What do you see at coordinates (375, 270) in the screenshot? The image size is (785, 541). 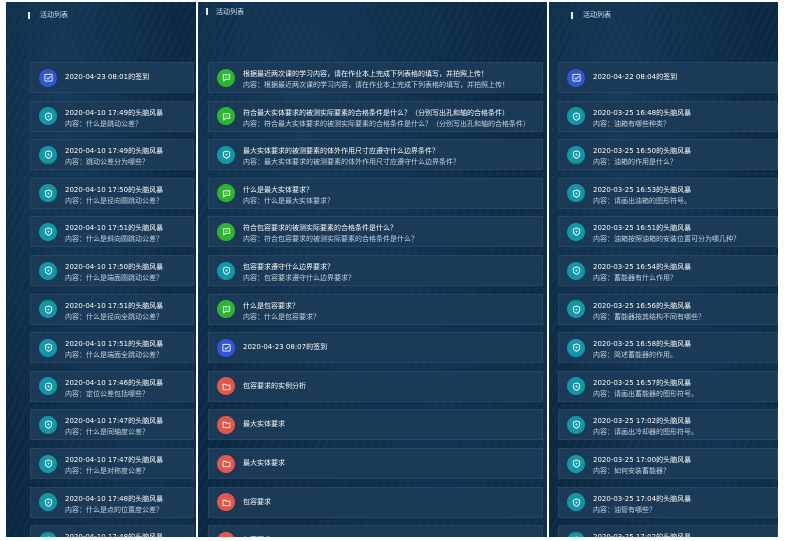 I see `activity-item-brainstorm: 包容要求遵守什么边界要求？ 内容：包容要求遵守什么边界要求？` at bounding box center [375, 270].